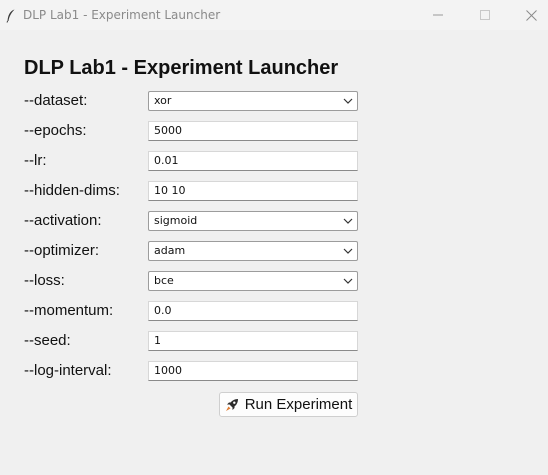  What do you see at coordinates (298, 404) in the screenshot?
I see `run-experiment-label: Run Experiment` at bounding box center [298, 404].